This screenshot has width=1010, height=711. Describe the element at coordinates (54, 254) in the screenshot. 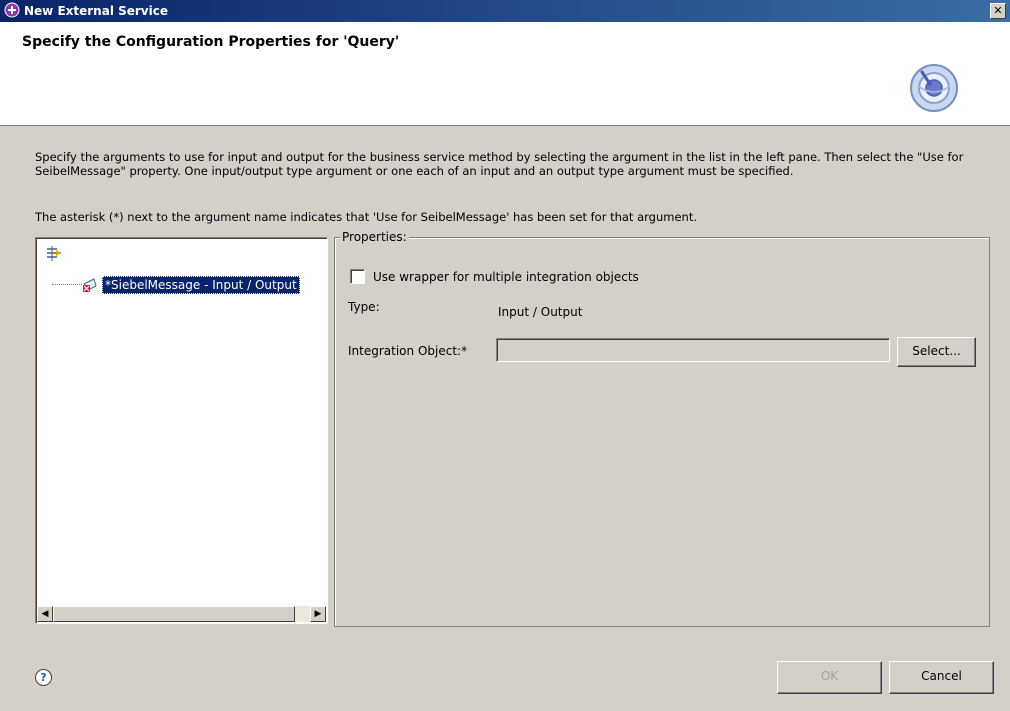

I see `expand-tree-icon` at that location.